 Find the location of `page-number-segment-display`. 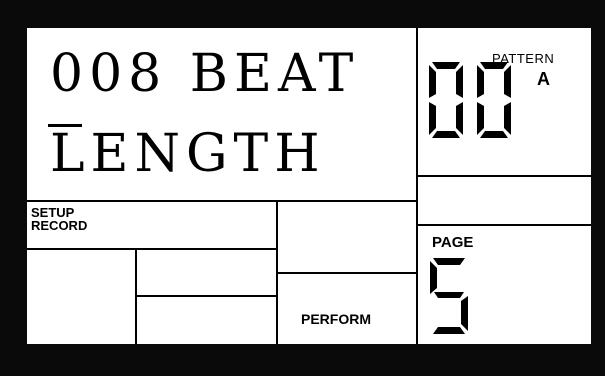

page-number-segment-display is located at coordinates (449, 296).